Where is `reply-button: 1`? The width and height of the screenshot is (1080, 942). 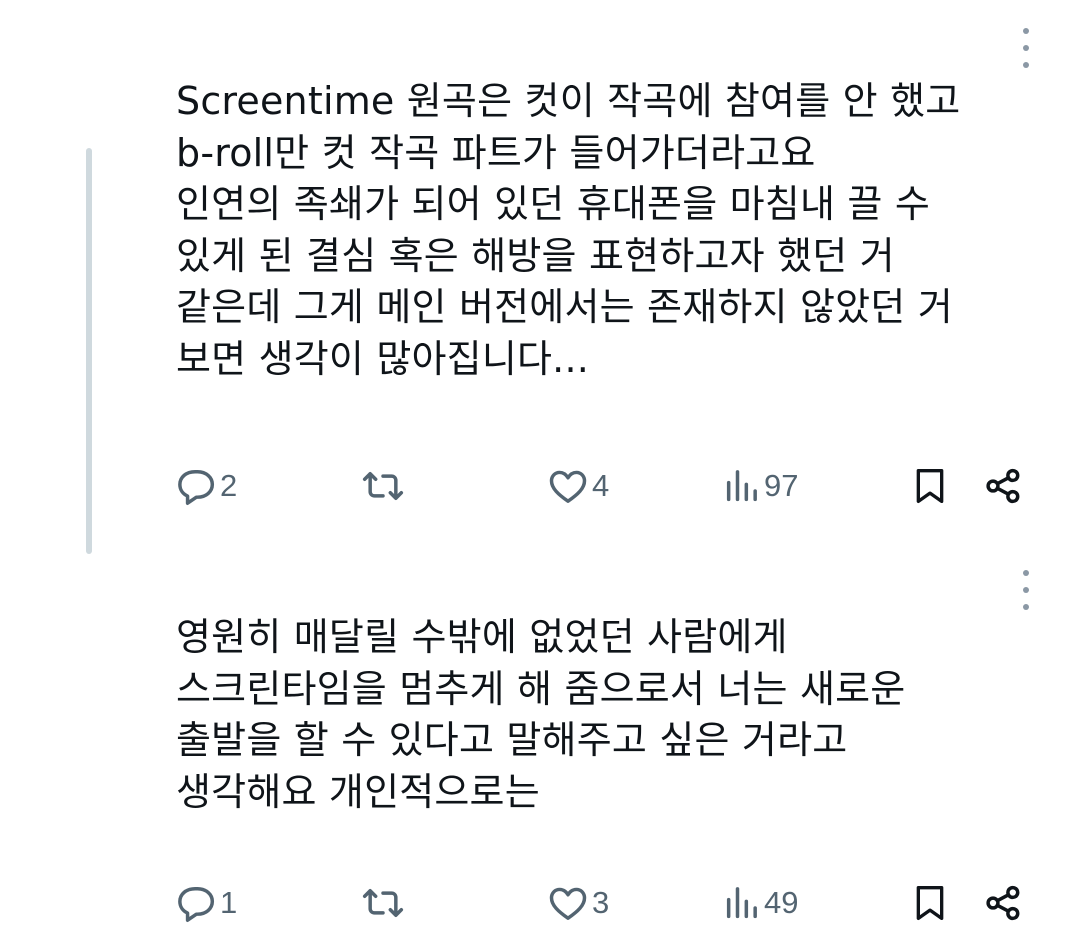 reply-button: 1 is located at coordinates (205, 903).